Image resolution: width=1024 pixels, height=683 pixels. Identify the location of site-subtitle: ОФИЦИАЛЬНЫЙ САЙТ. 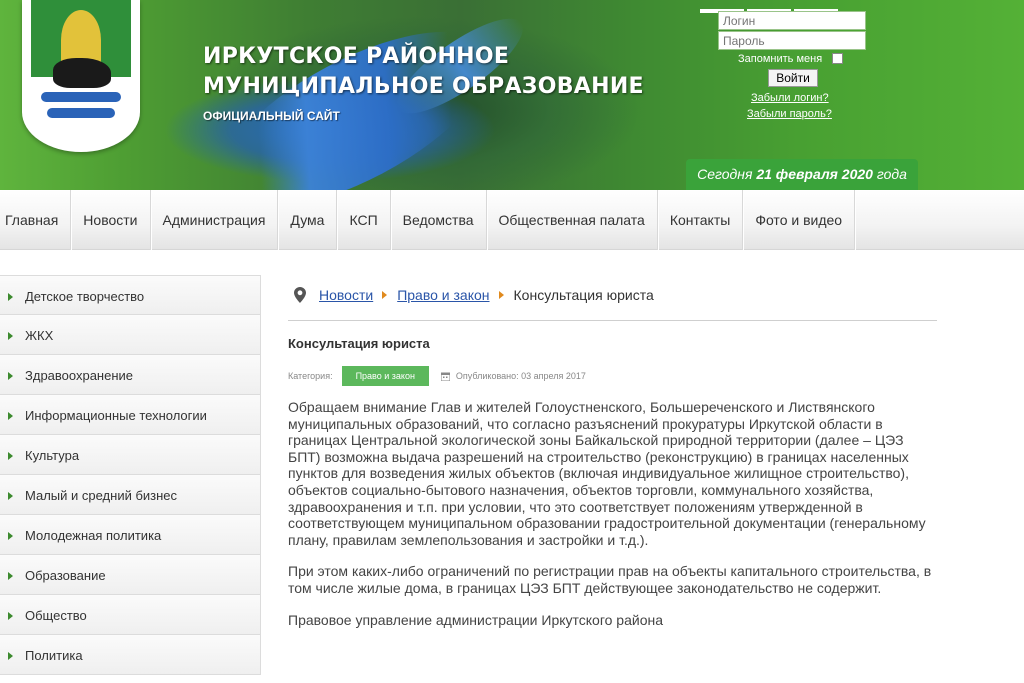
(271, 116).